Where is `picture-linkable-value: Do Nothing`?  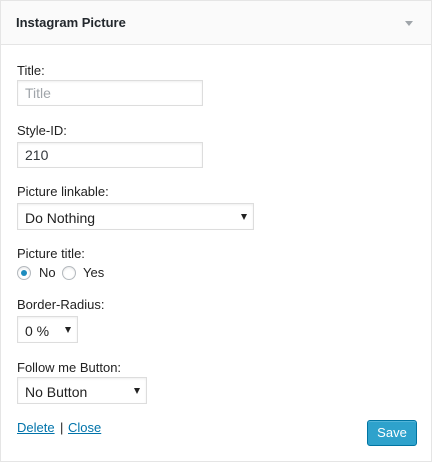 picture-linkable-value: Do Nothing is located at coordinates (60, 218).